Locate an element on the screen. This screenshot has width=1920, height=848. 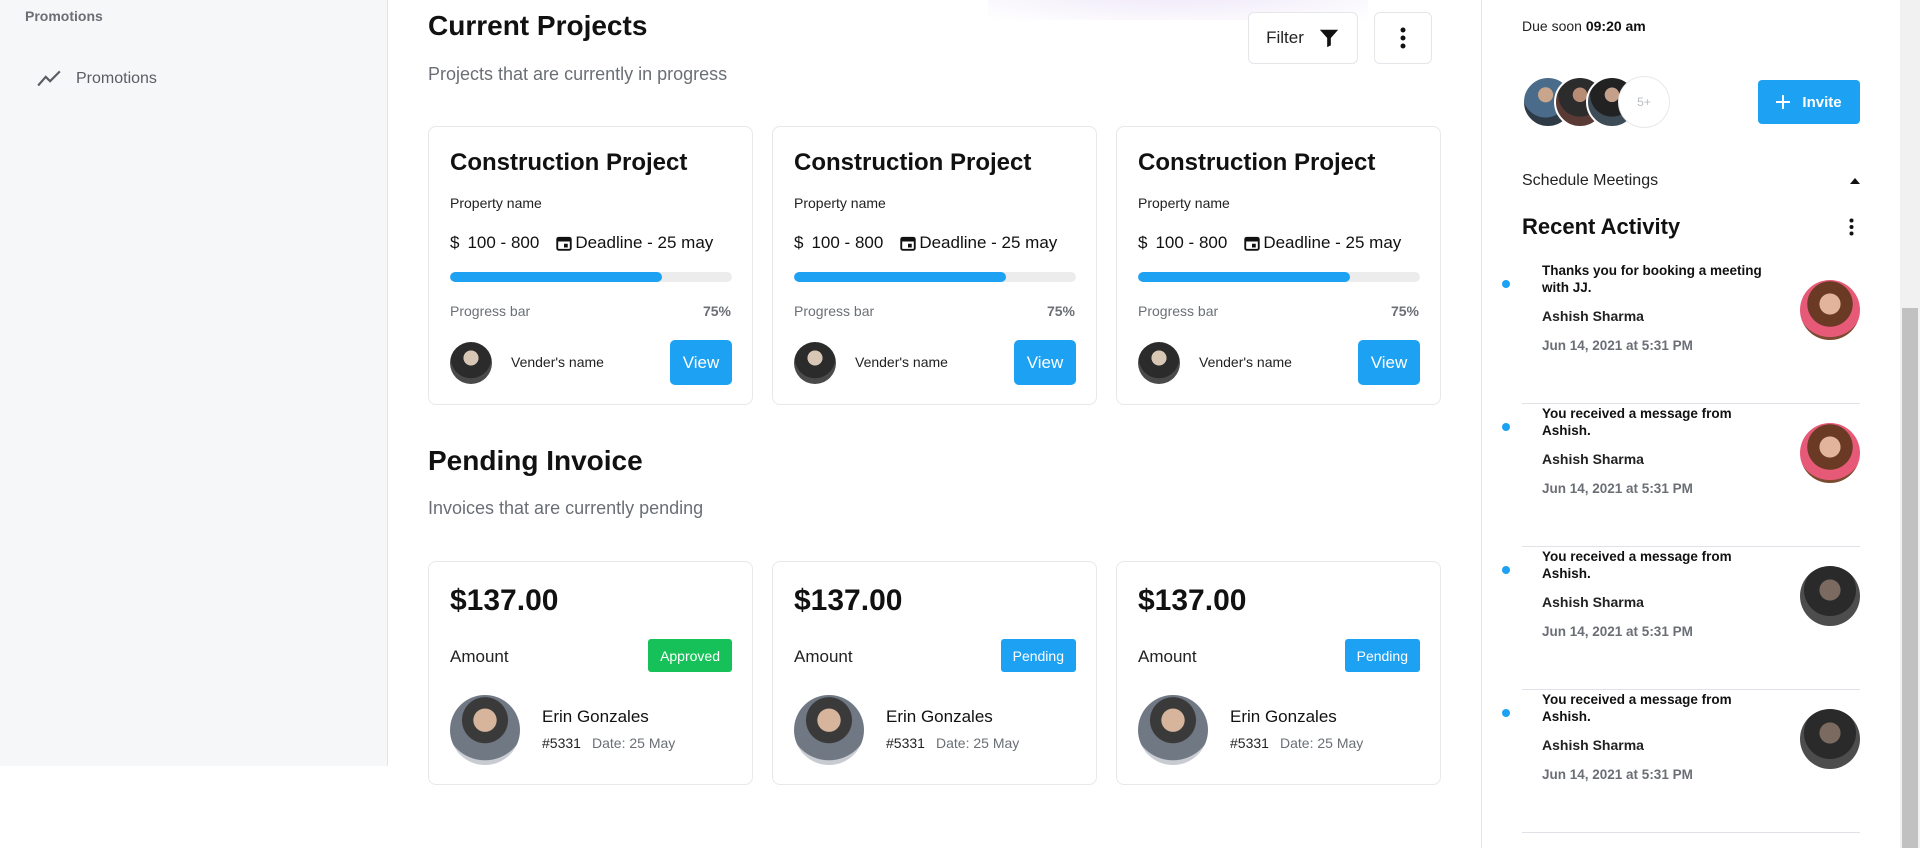
progress-bar is located at coordinates (935, 277).